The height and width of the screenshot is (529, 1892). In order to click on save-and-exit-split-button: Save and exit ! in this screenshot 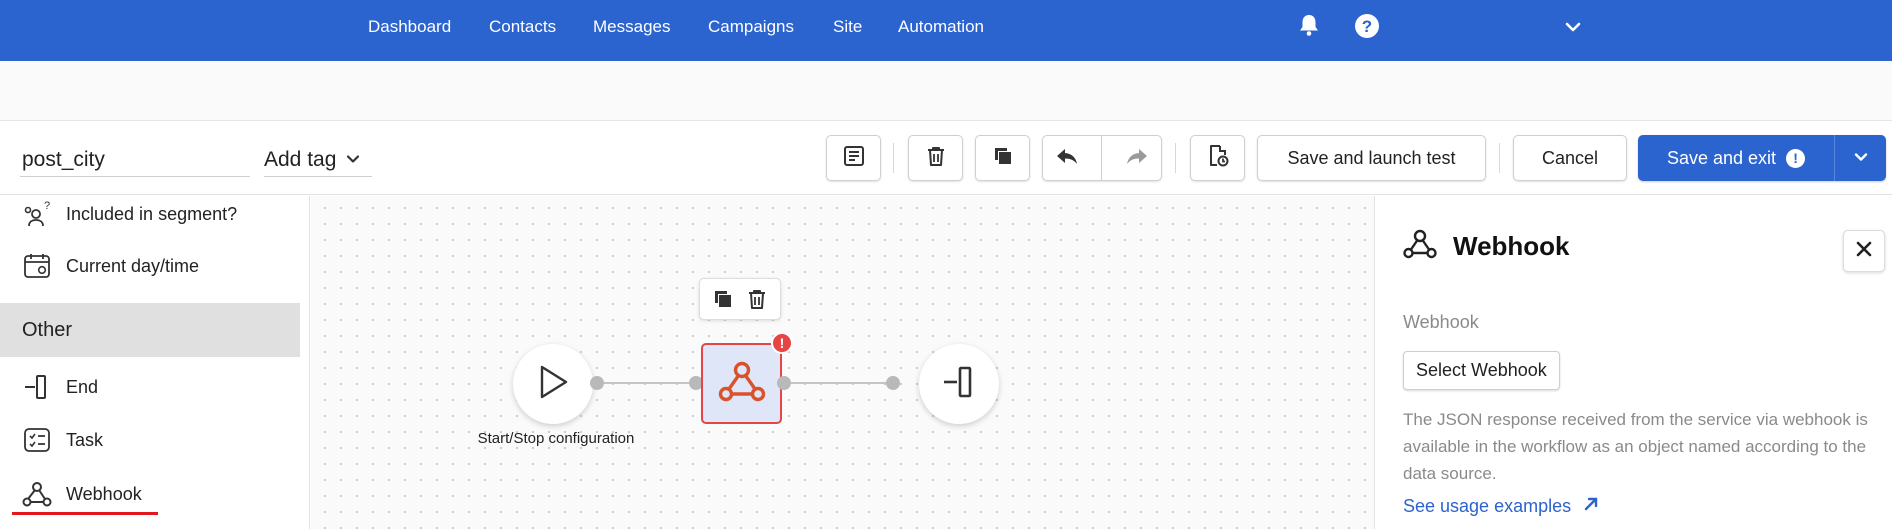, I will do `click(1762, 158)`.